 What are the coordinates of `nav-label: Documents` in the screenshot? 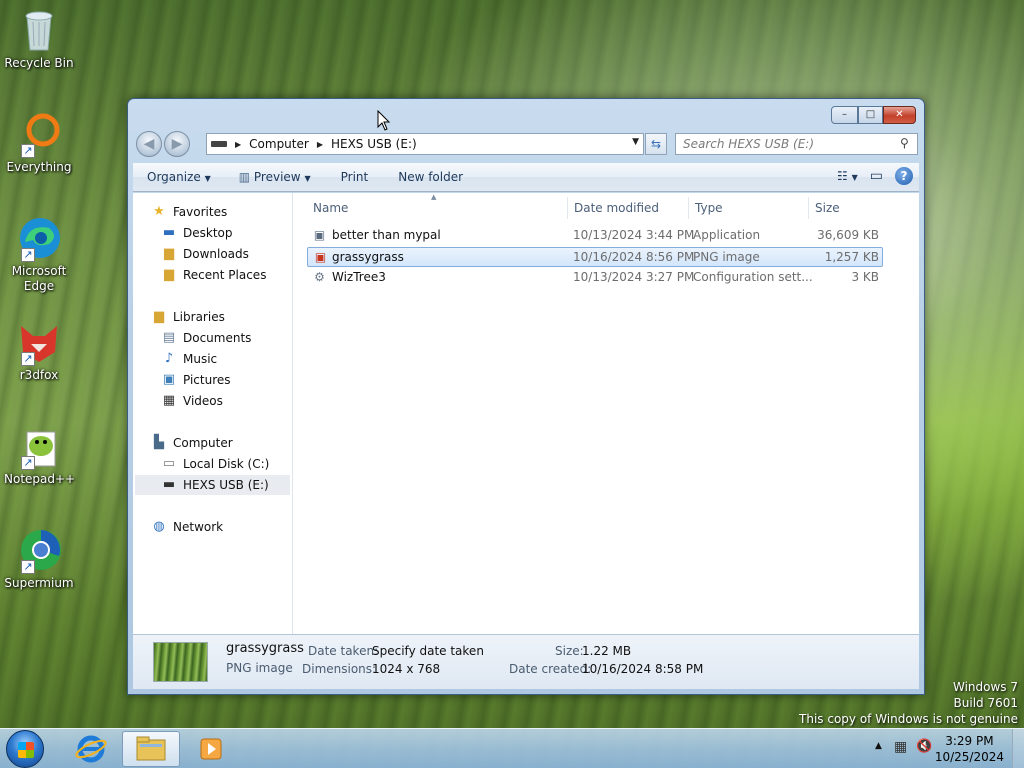 It's located at (217, 338).